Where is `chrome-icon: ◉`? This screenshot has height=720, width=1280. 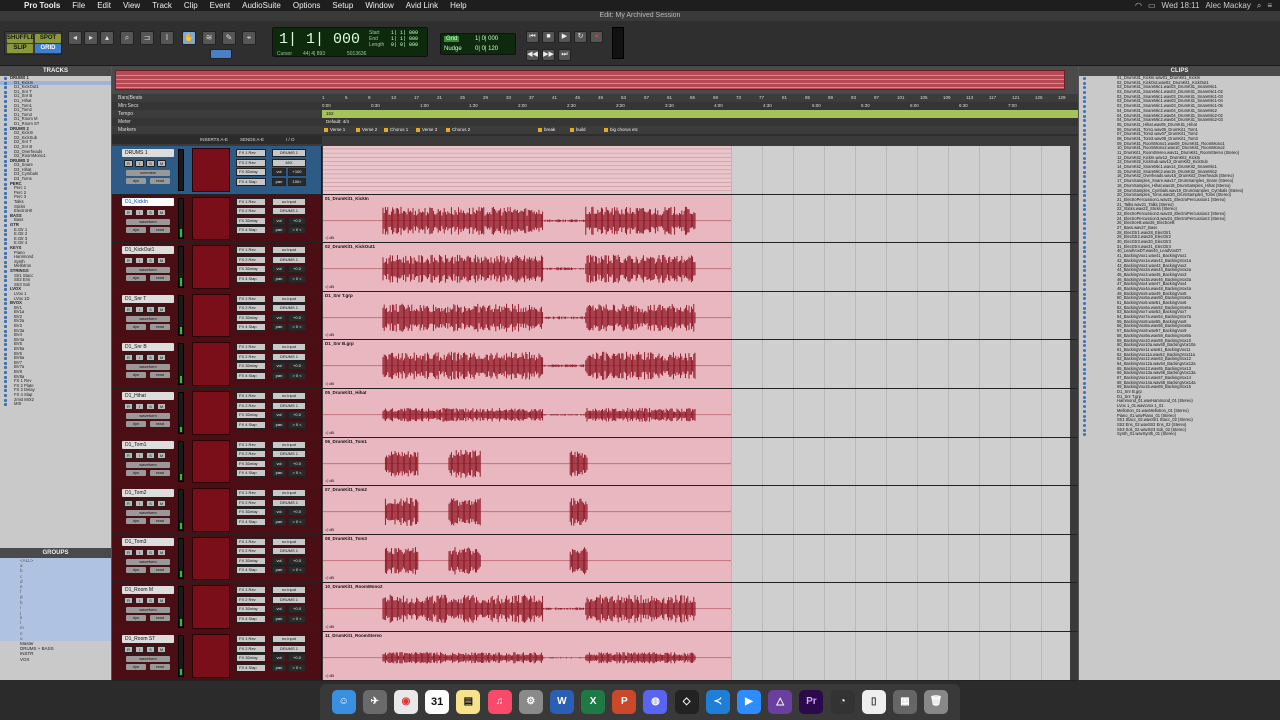 chrome-icon: ◉ is located at coordinates (405, 702).